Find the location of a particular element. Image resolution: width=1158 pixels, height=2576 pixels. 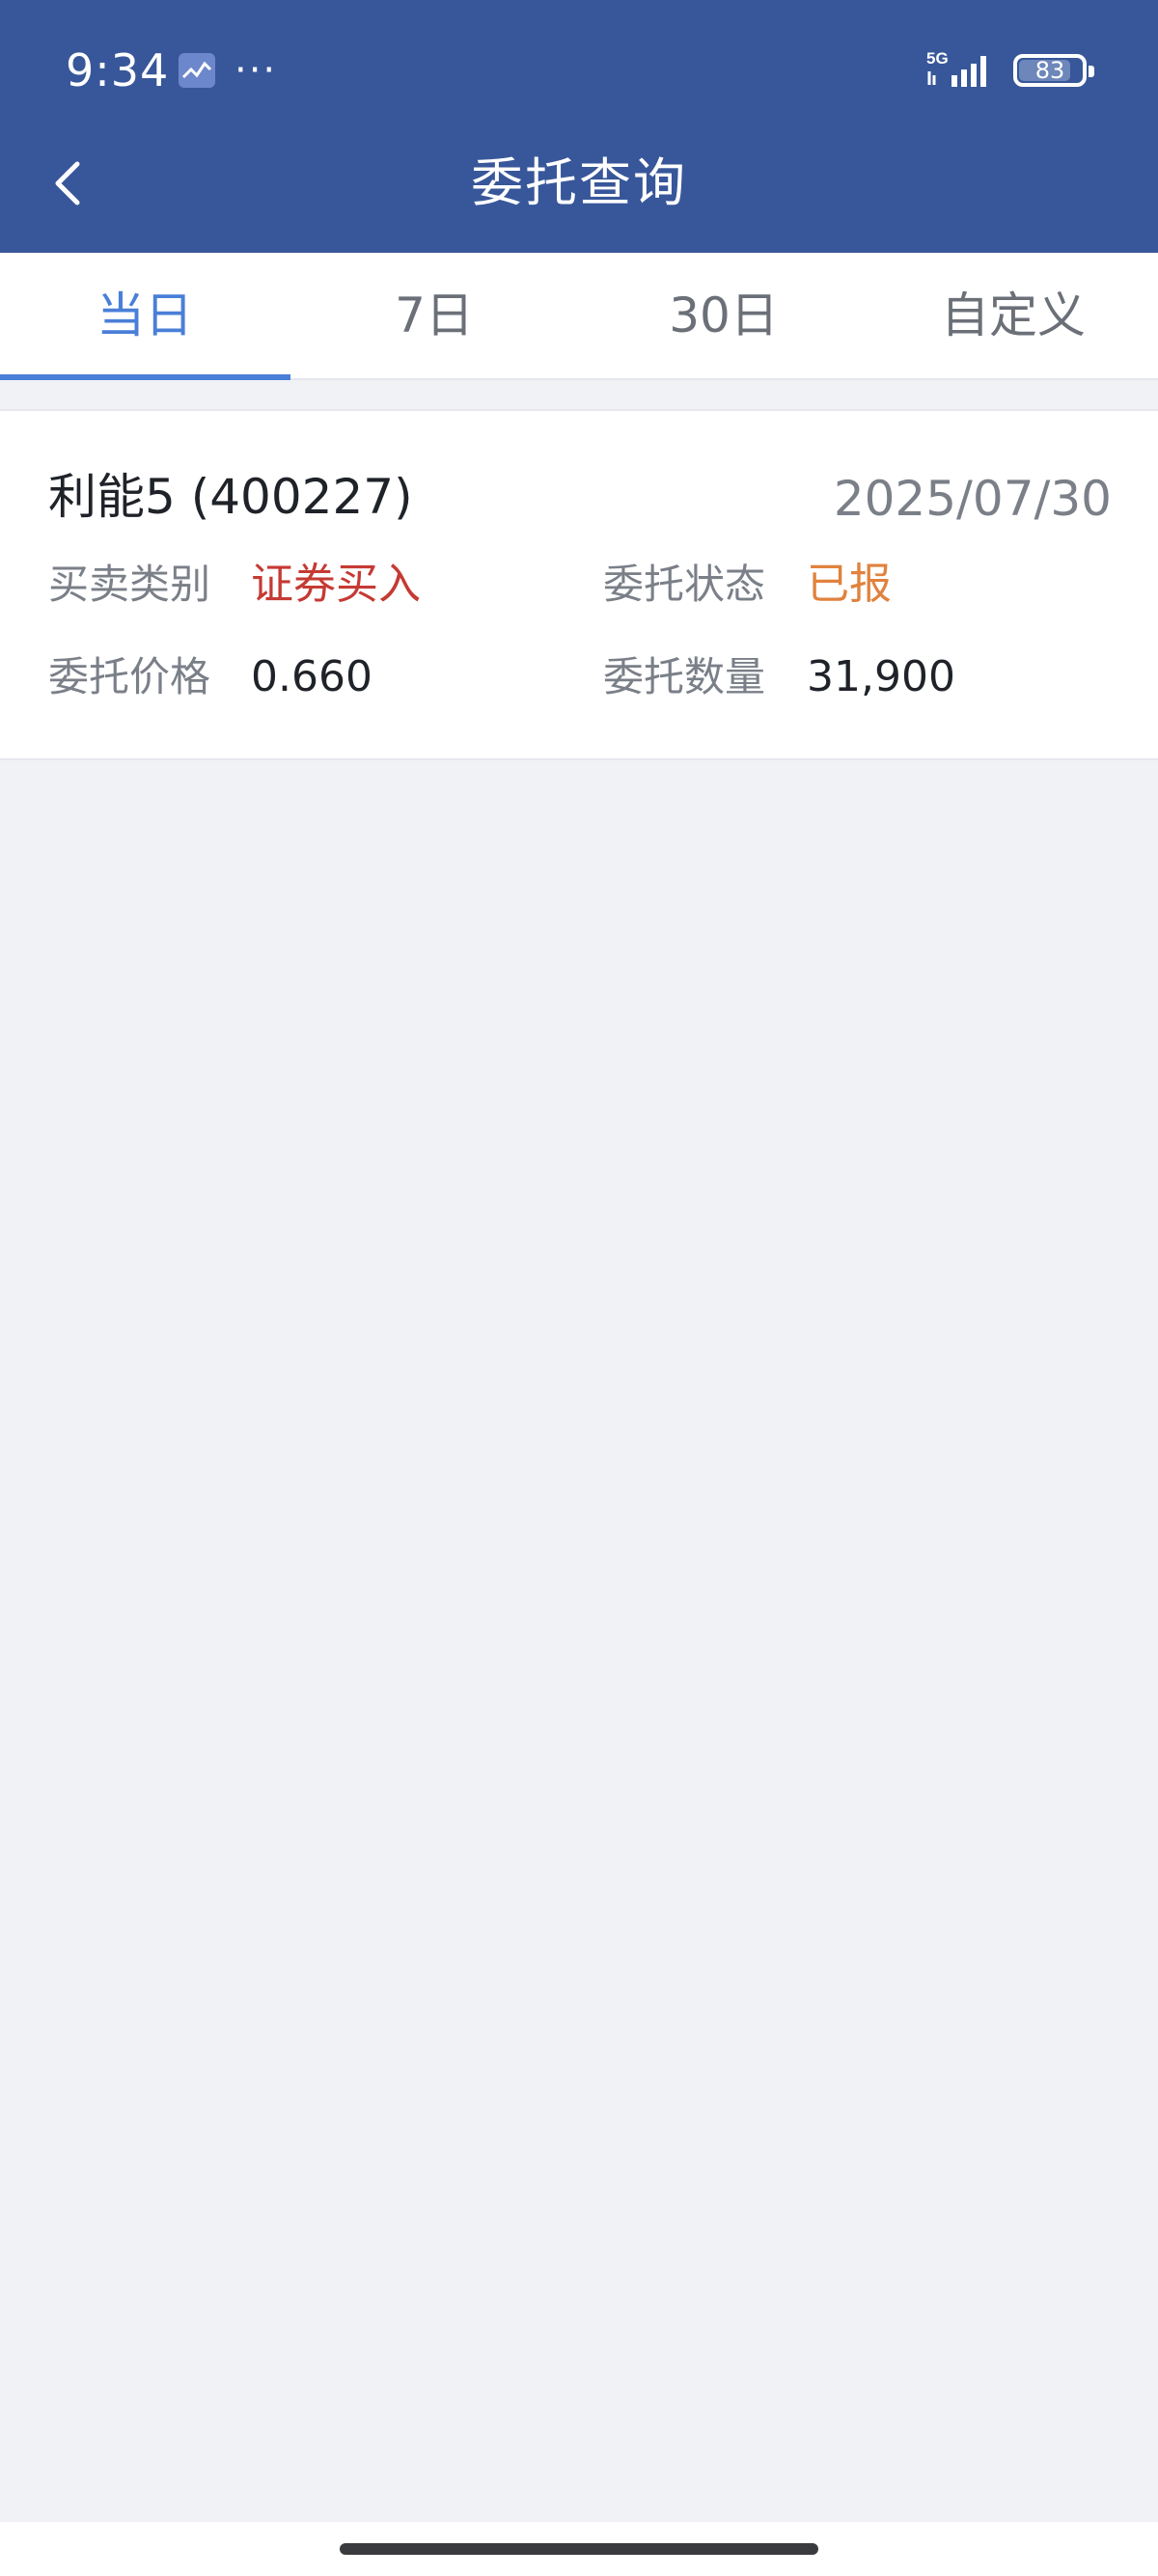

date-range-tabs: 当日 7日 30日 自定义 is located at coordinates (579, 316).